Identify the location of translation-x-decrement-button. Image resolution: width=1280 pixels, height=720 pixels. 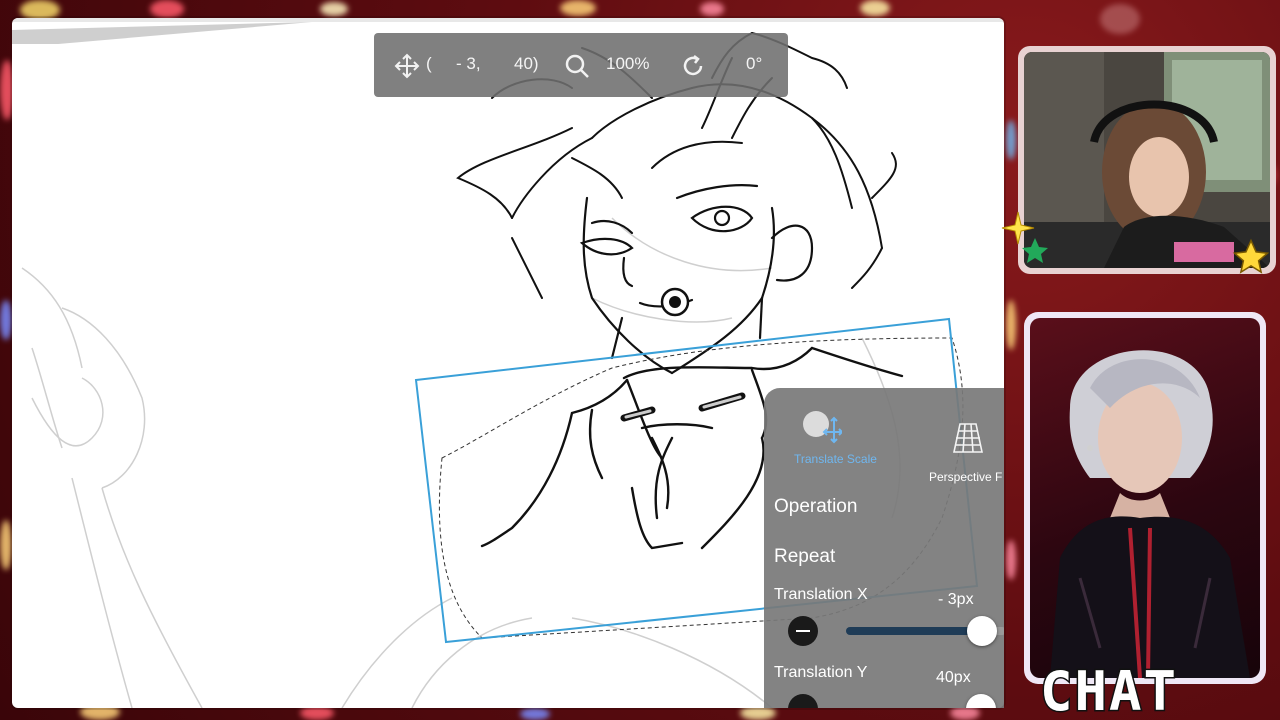
(803, 631).